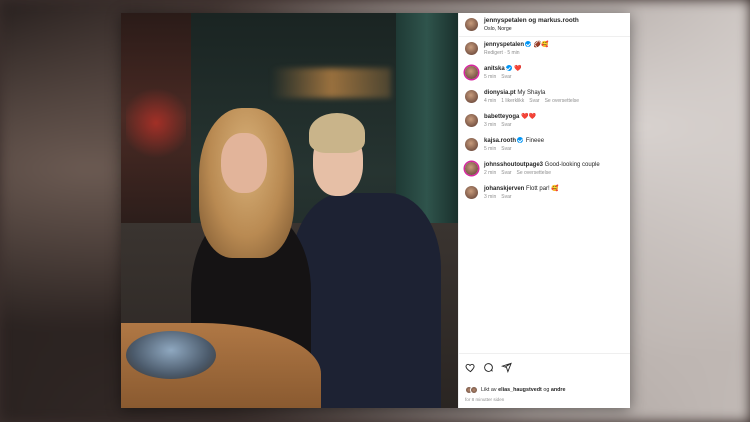 The image size is (750, 422). What do you see at coordinates (471, 24) in the screenshot?
I see `author-avatar` at bounding box center [471, 24].